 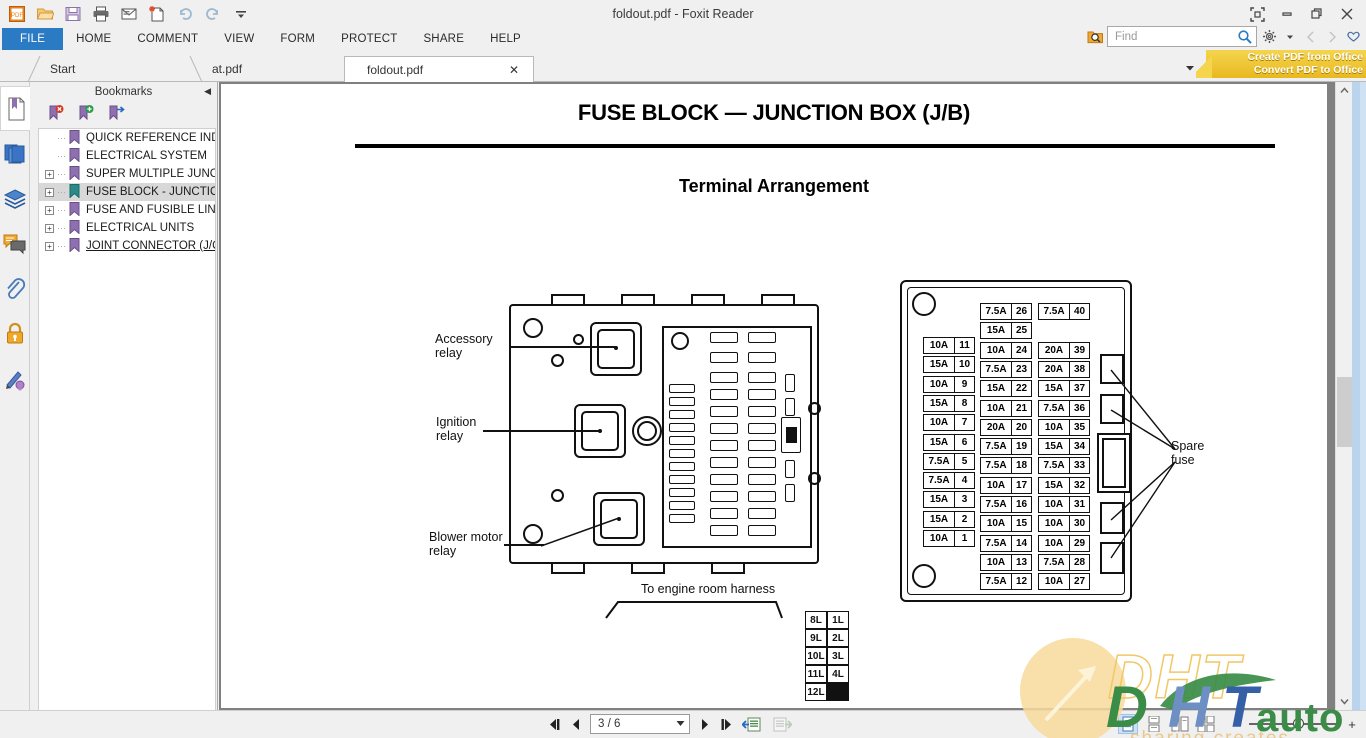 What do you see at coordinates (167, 39) in the screenshot?
I see `menu-item-comment: COMMENT` at bounding box center [167, 39].